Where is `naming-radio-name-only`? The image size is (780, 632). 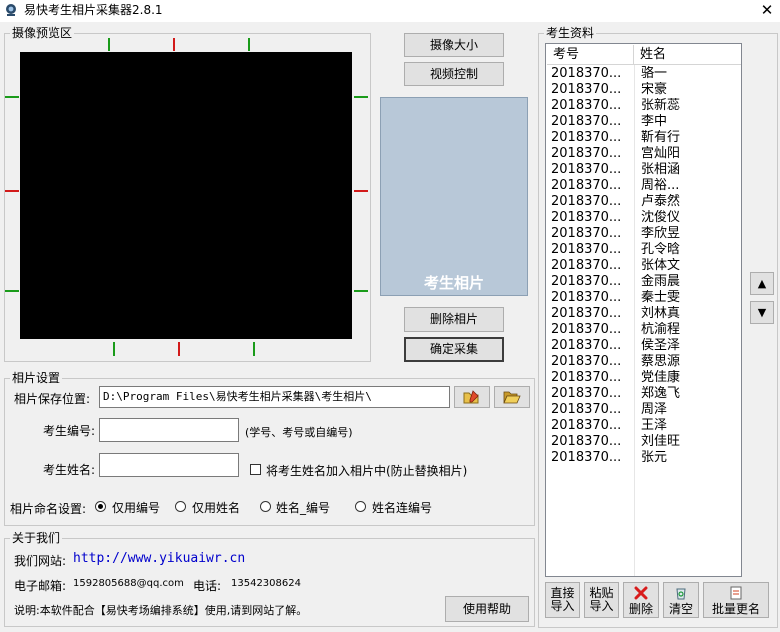 naming-radio-name-only is located at coordinates (180, 506).